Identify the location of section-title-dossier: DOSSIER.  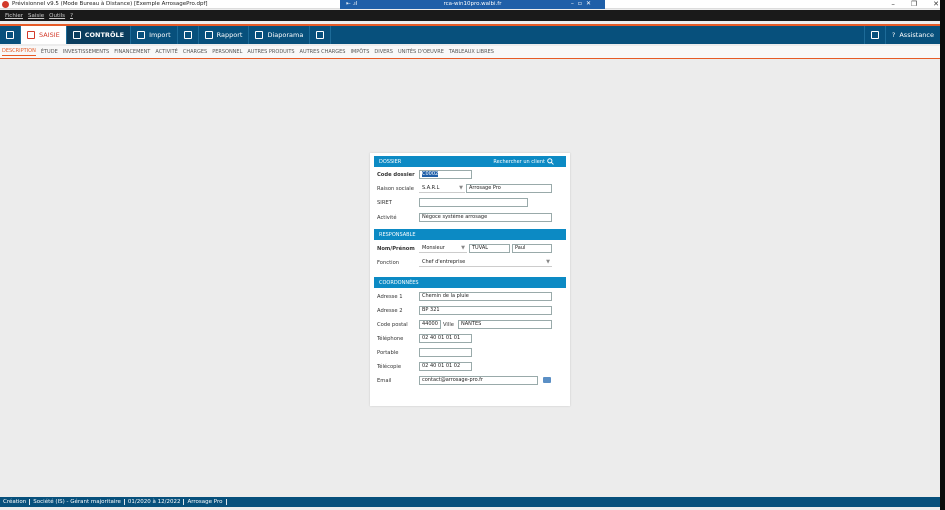
(390, 161).